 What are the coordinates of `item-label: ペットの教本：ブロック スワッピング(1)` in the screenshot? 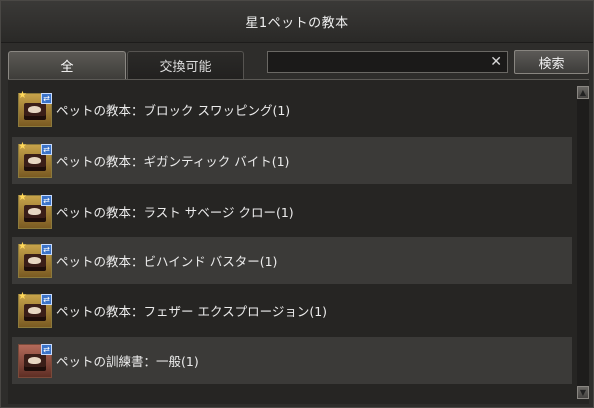 It's located at (173, 110).